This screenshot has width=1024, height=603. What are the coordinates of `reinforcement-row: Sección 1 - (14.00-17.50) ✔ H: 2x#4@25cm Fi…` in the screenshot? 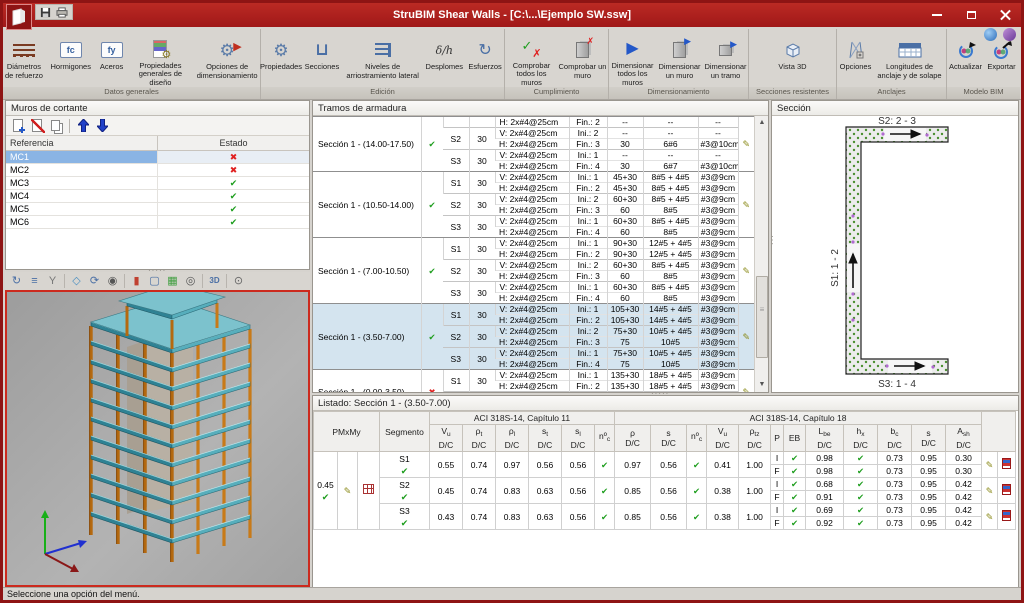 It's located at (533, 144).